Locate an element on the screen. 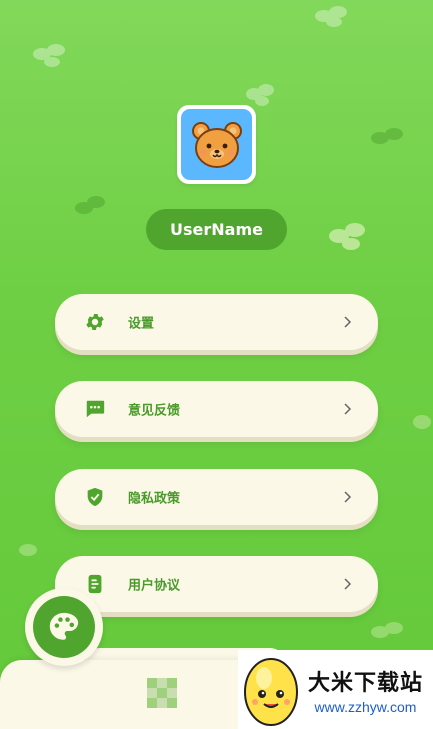 The height and width of the screenshot is (729, 433). bear-avatar-icon is located at coordinates (216, 144).